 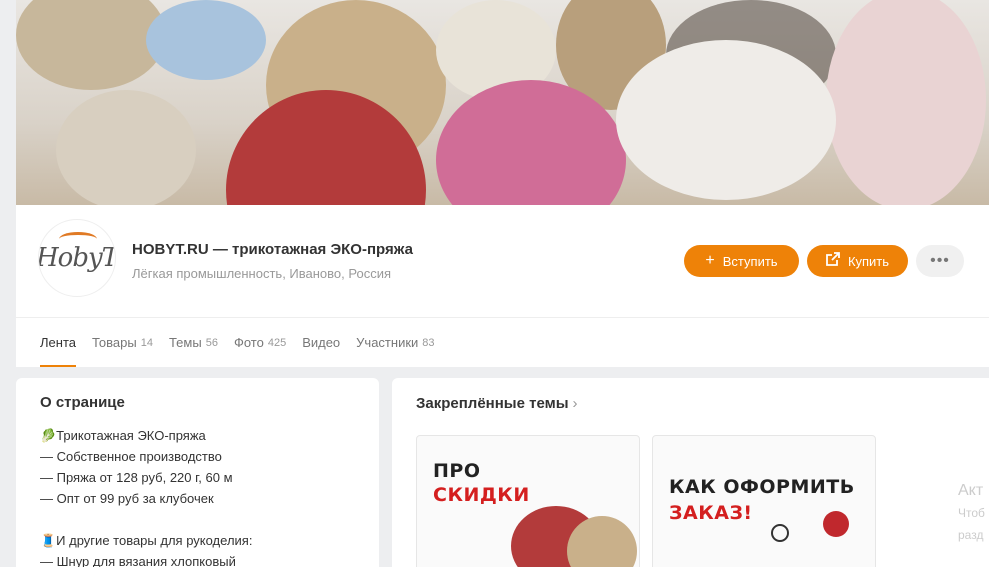 What do you see at coordinates (428, 342) in the screenshot?
I see `tab-count: 83` at bounding box center [428, 342].